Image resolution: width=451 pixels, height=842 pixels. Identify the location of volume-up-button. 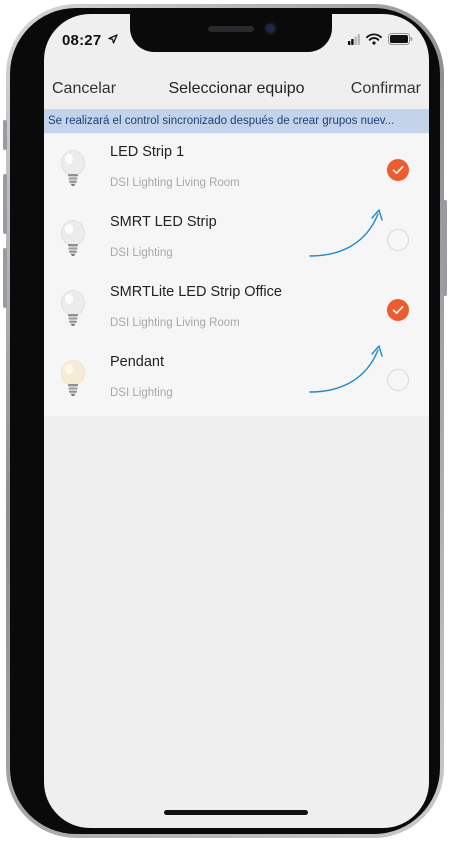
(5, 204).